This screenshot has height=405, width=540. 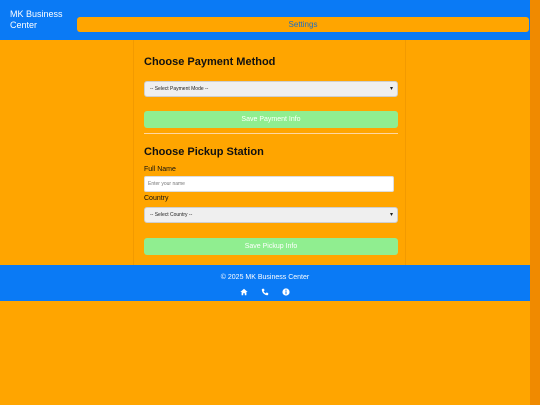 I want to click on footer-icons, so click(x=265, y=293).